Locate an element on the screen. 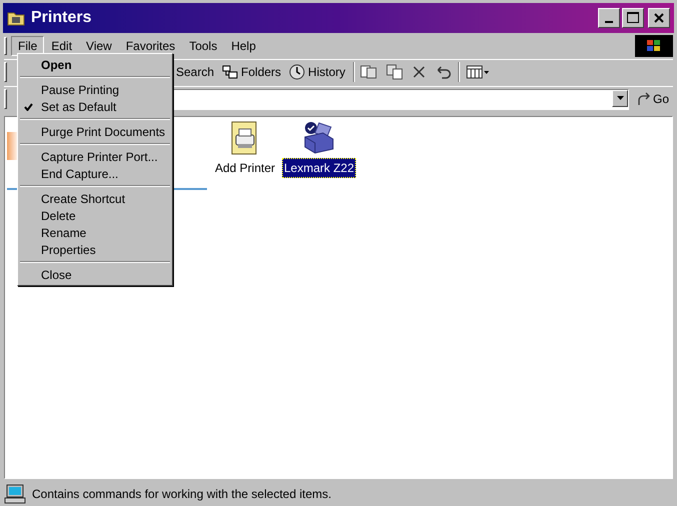 This screenshot has height=506, width=677. dropdown-button is located at coordinates (620, 98).